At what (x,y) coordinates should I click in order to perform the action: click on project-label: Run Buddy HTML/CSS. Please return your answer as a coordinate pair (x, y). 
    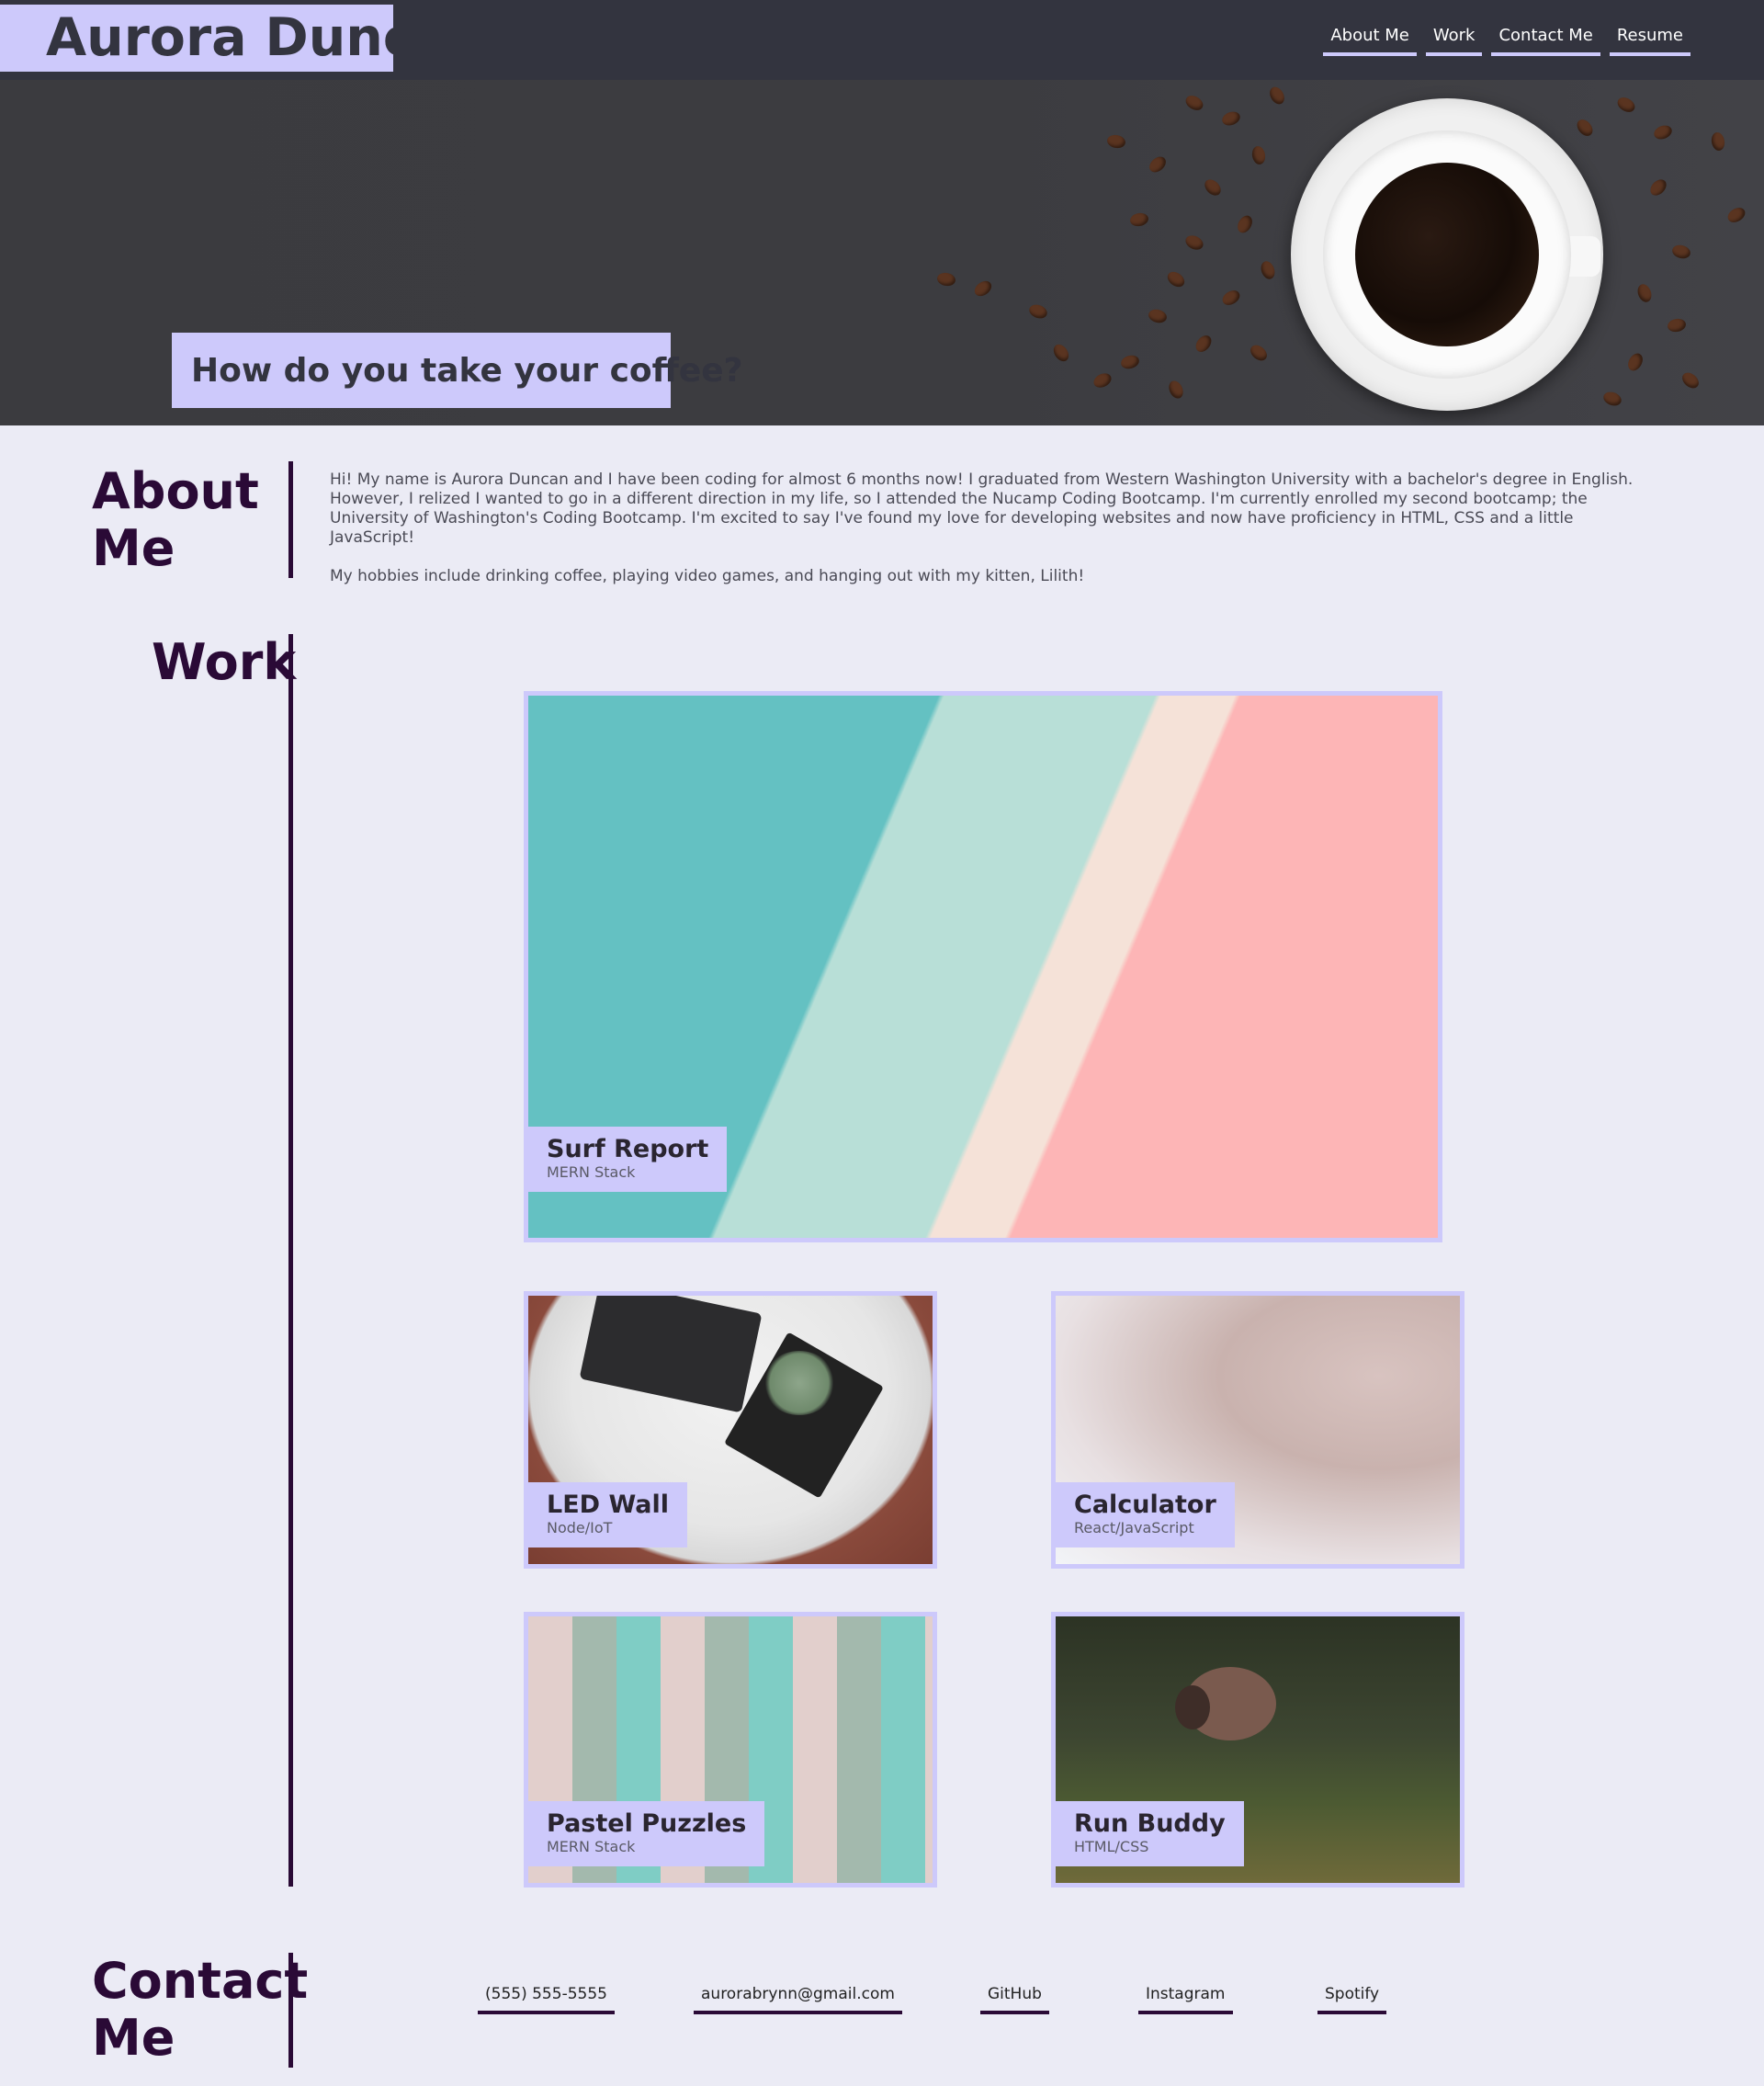
    Looking at the image, I should click on (1150, 1833).